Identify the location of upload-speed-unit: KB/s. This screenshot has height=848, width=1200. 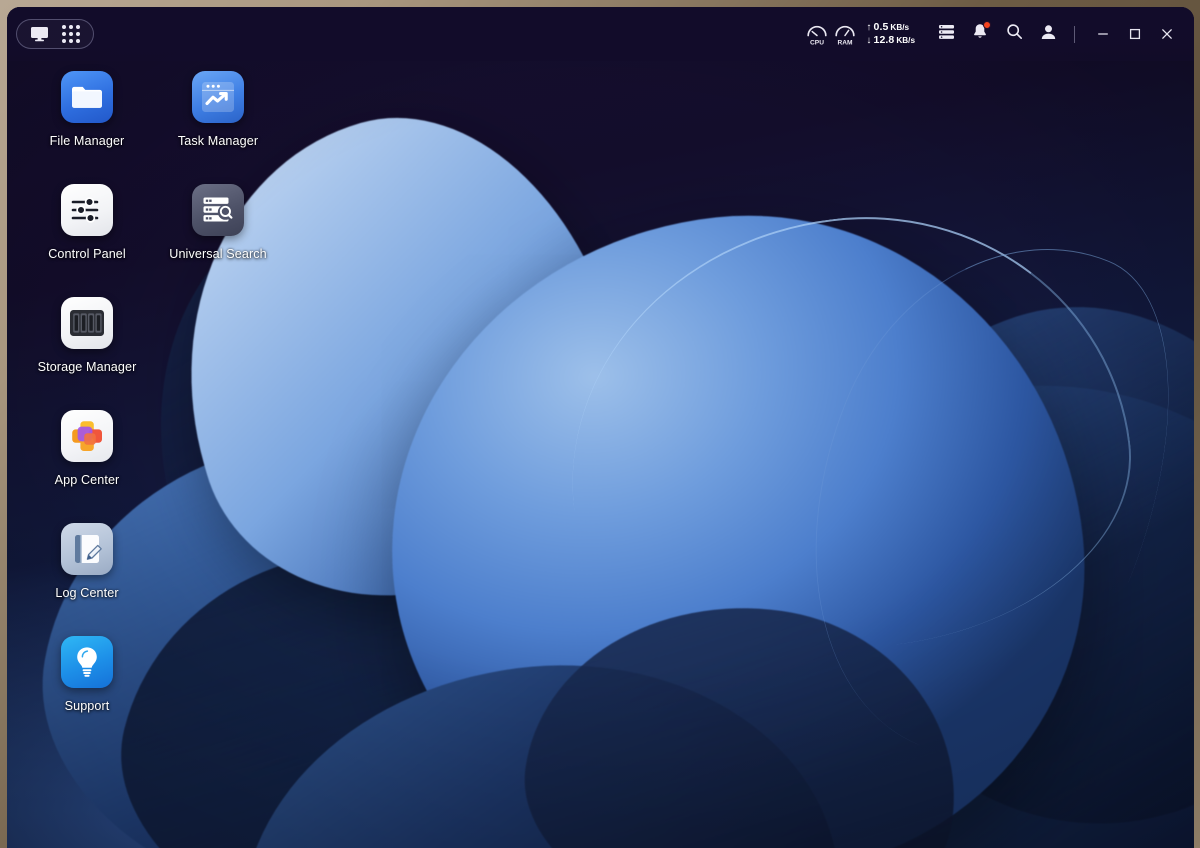
(900, 28).